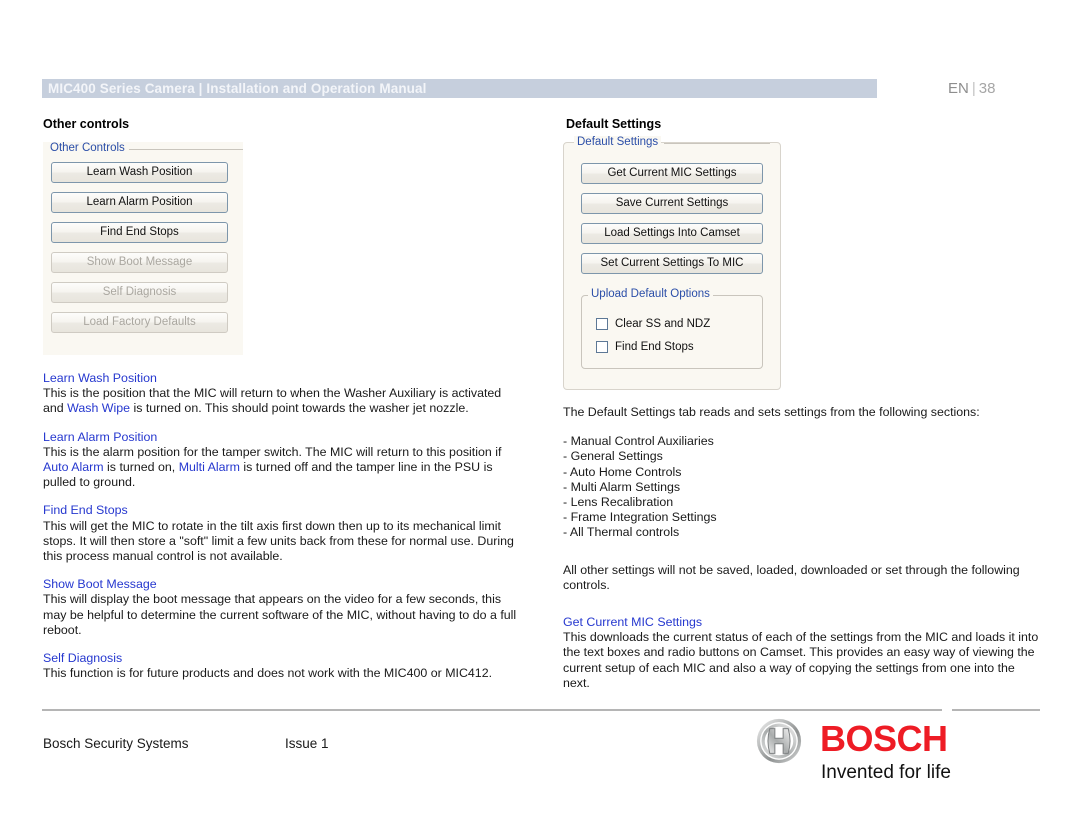 Image resolution: width=1080 pixels, height=834 pixels. I want to click on clear-ss-and-ndz-checkbox, so click(602, 324).